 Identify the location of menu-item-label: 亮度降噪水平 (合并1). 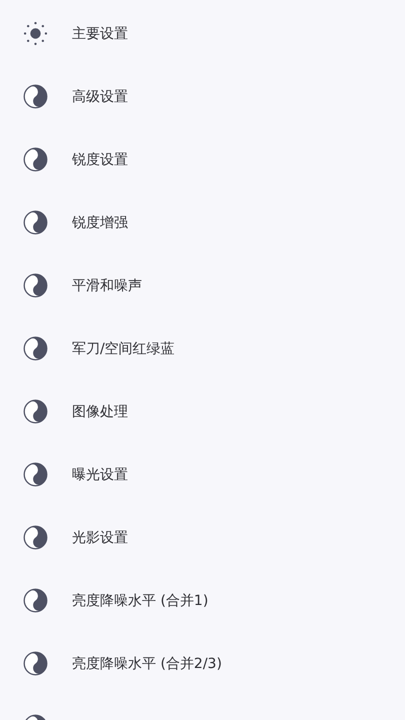
(140, 601).